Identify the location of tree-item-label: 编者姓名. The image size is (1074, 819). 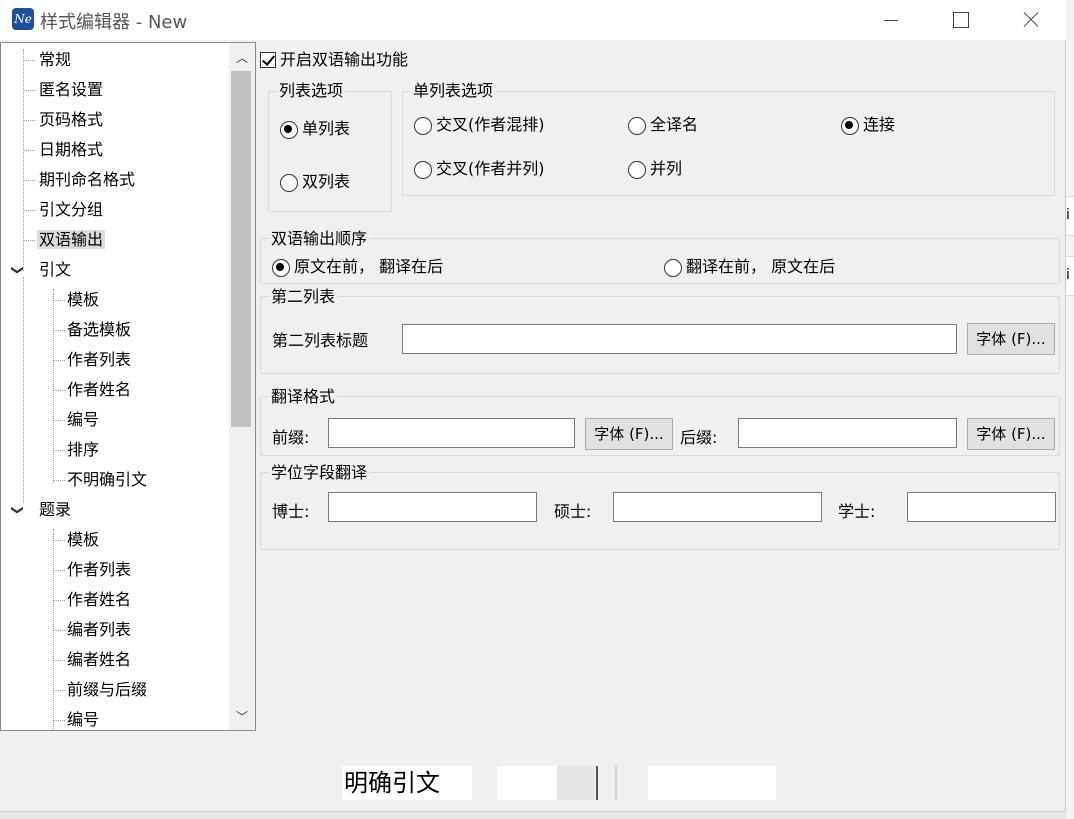
(99, 659).